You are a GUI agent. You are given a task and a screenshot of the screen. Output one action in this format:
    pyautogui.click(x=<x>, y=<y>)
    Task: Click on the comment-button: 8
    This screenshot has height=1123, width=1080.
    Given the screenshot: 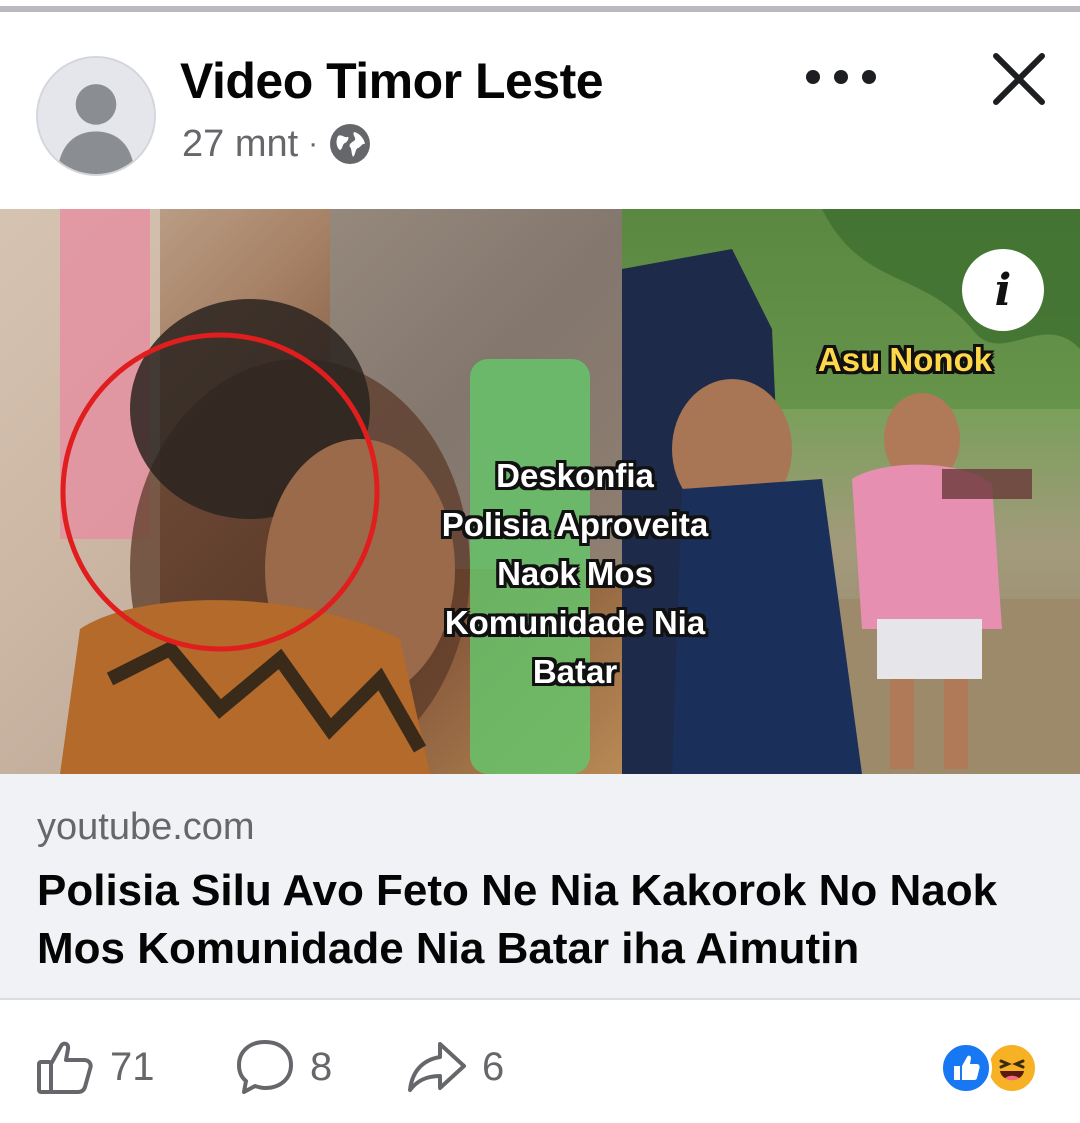 What is the action you would take?
    pyautogui.click(x=283, y=1067)
    